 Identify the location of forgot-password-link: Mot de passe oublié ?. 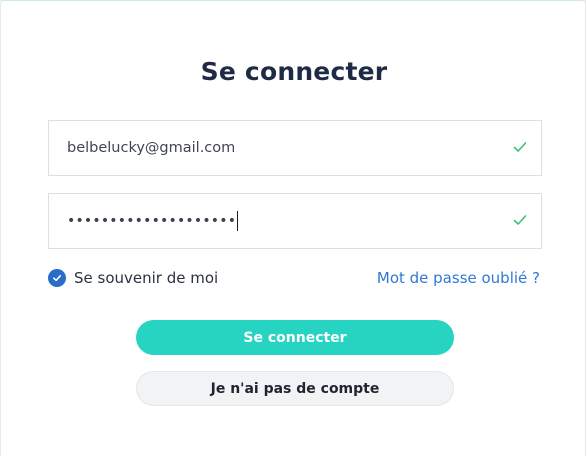
(458, 278).